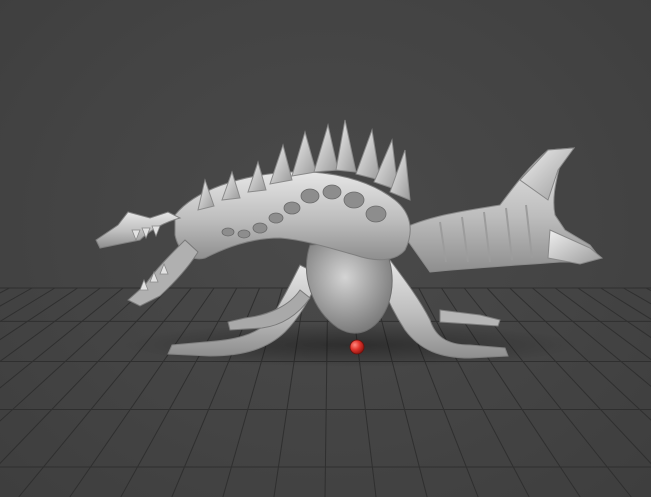 Image resolution: width=651 pixels, height=497 pixels. I want to click on dragon-back-leg-foot, so click(470, 318).